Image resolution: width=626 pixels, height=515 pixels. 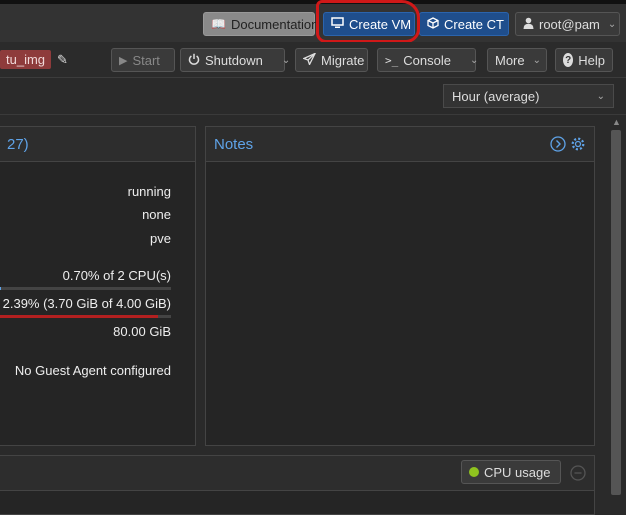 I want to click on user-label: root@pam, so click(x=569, y=24).